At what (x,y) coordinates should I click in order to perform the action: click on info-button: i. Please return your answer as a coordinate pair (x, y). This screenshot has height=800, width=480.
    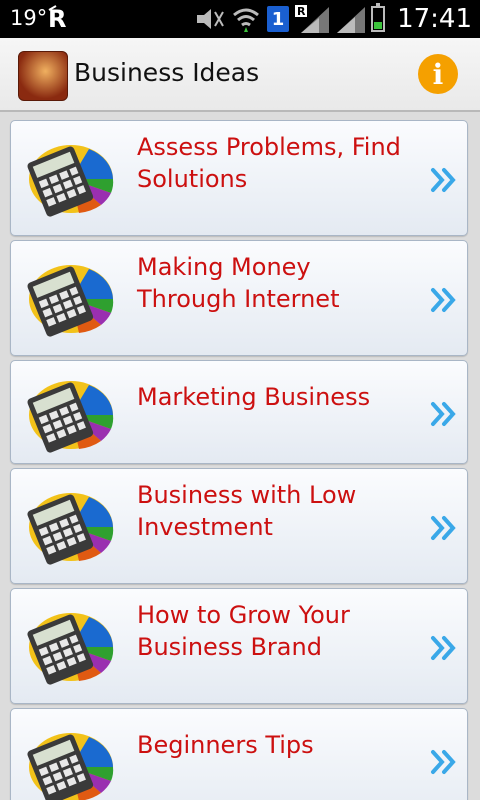
    Looking at the image, I should click on (438, 74).